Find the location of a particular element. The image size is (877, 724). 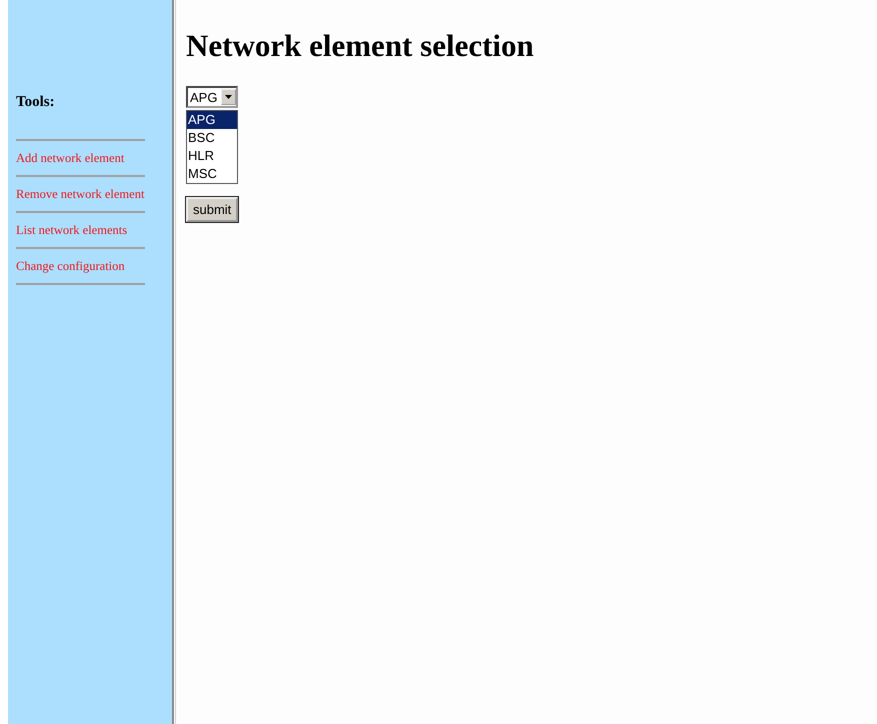

dropdown-option: MSC is located at coordinates (212, 174).